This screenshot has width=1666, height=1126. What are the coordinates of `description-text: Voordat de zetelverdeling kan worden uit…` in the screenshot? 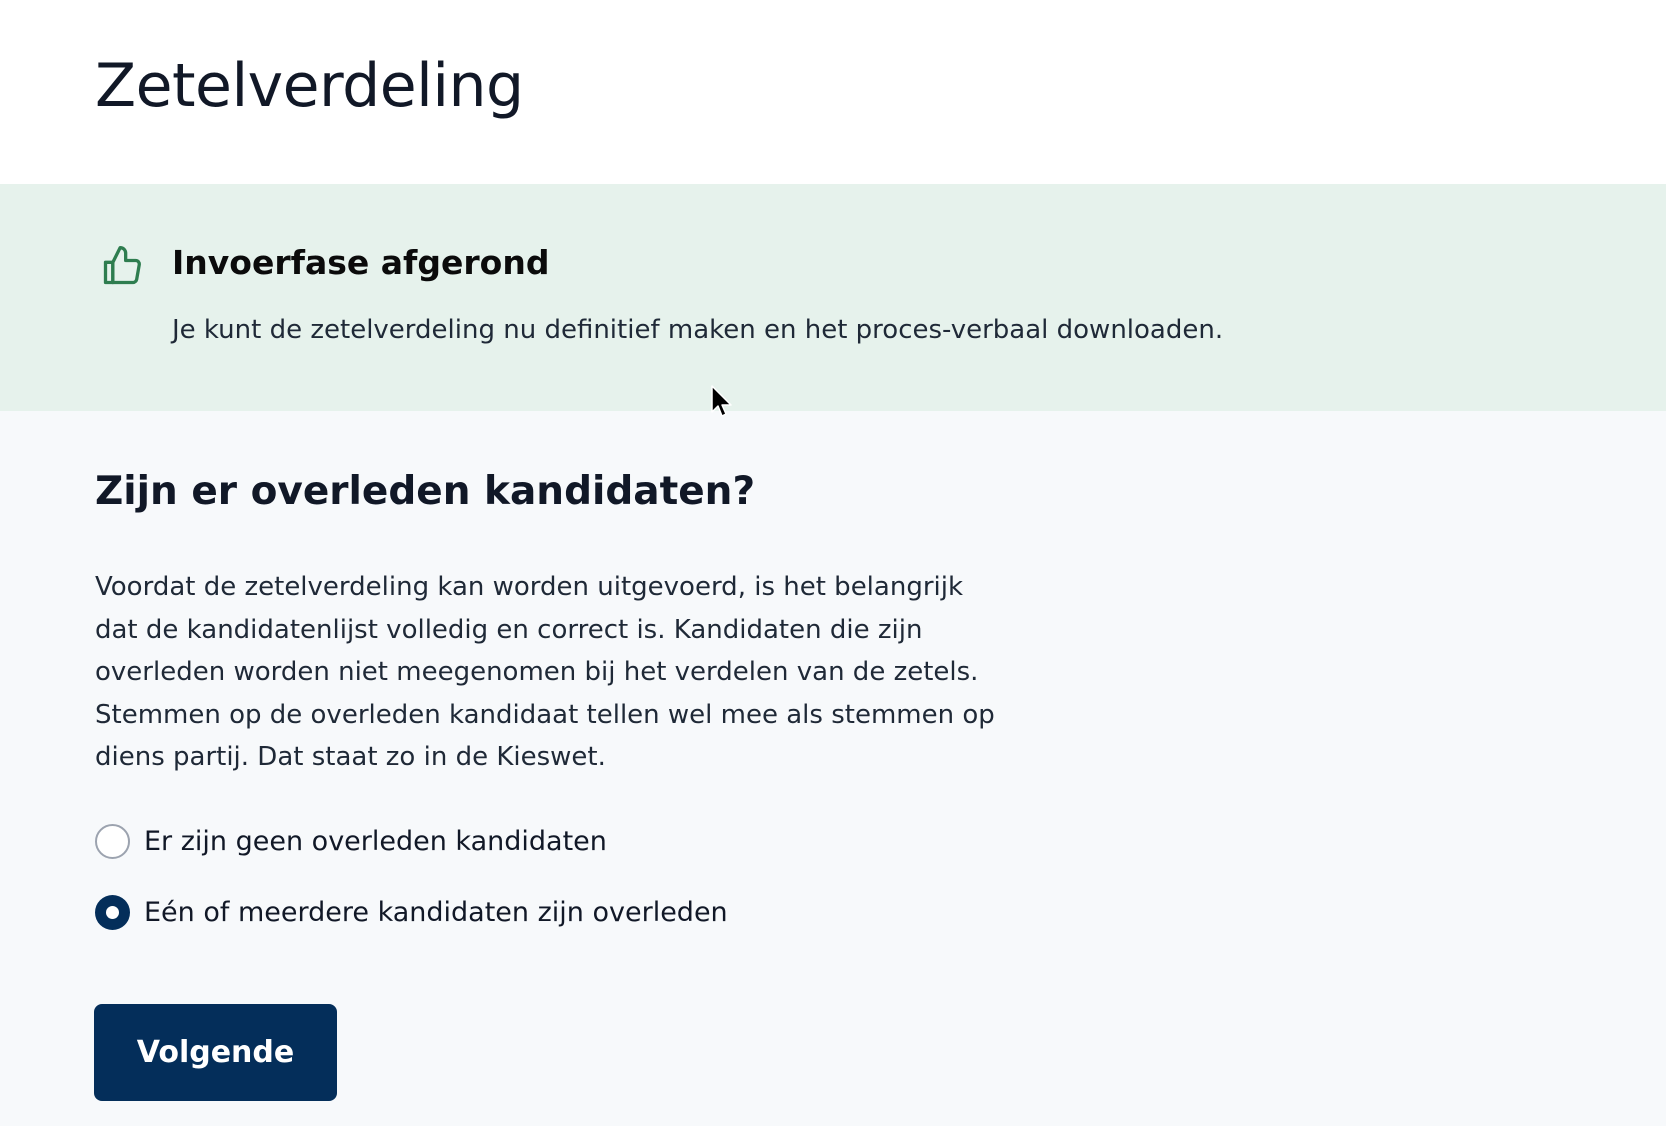 It's located at (545, 672).